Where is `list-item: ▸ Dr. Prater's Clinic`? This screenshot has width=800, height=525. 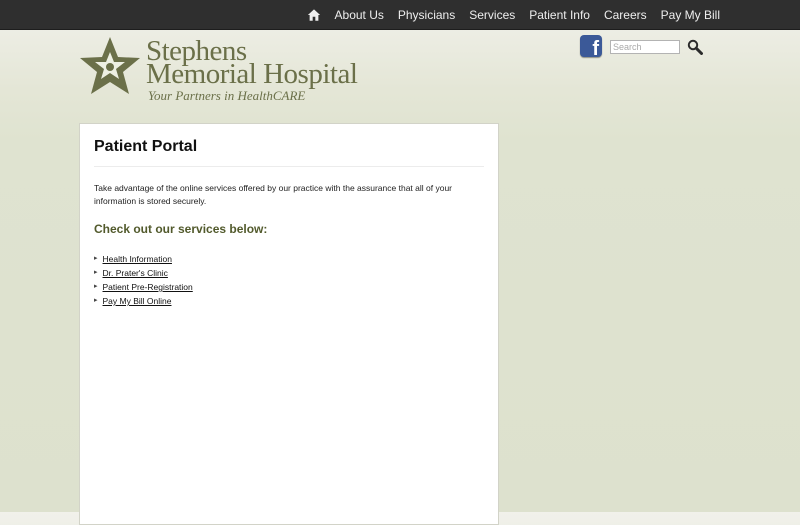 list-item: ▸ Dr. Prater's Clinic is located at coordinates (143, 273).